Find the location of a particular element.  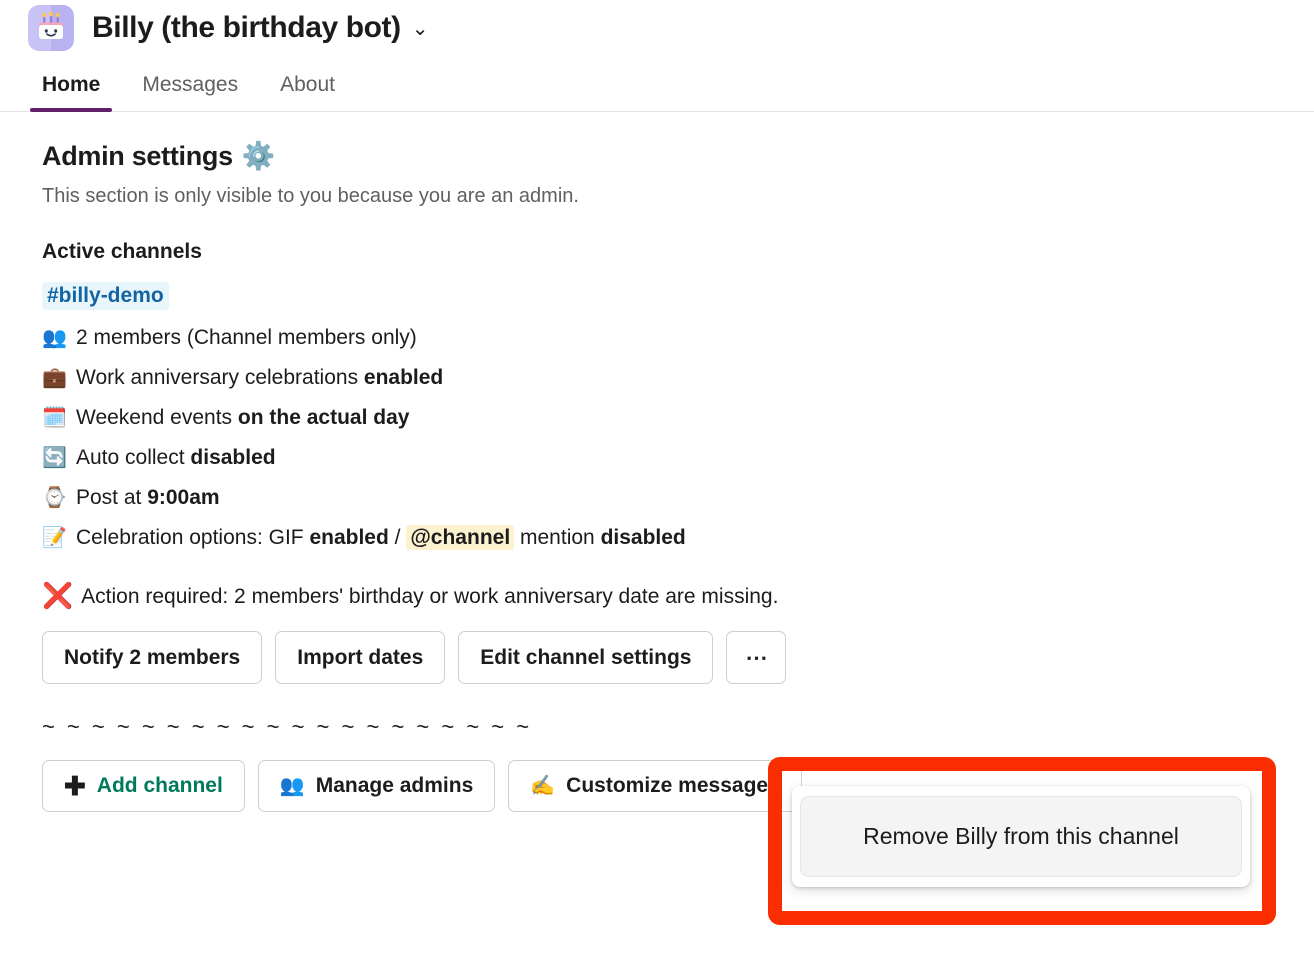

channel-detail-label: / is located at coordinates (397, 537).